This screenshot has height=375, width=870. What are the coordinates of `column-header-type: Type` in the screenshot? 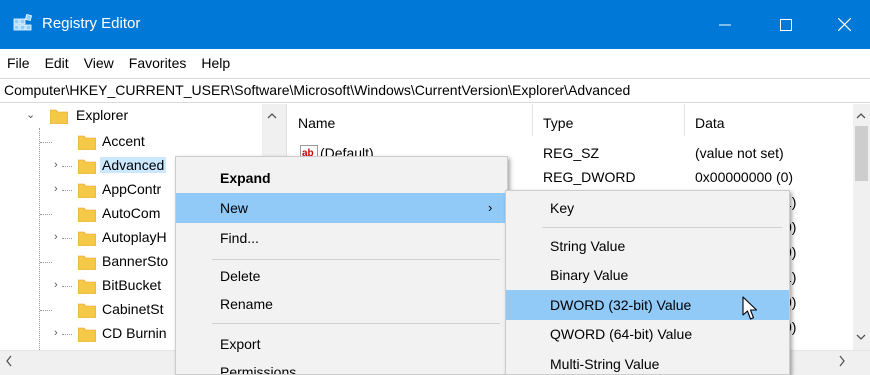 It's located at (609, 120).